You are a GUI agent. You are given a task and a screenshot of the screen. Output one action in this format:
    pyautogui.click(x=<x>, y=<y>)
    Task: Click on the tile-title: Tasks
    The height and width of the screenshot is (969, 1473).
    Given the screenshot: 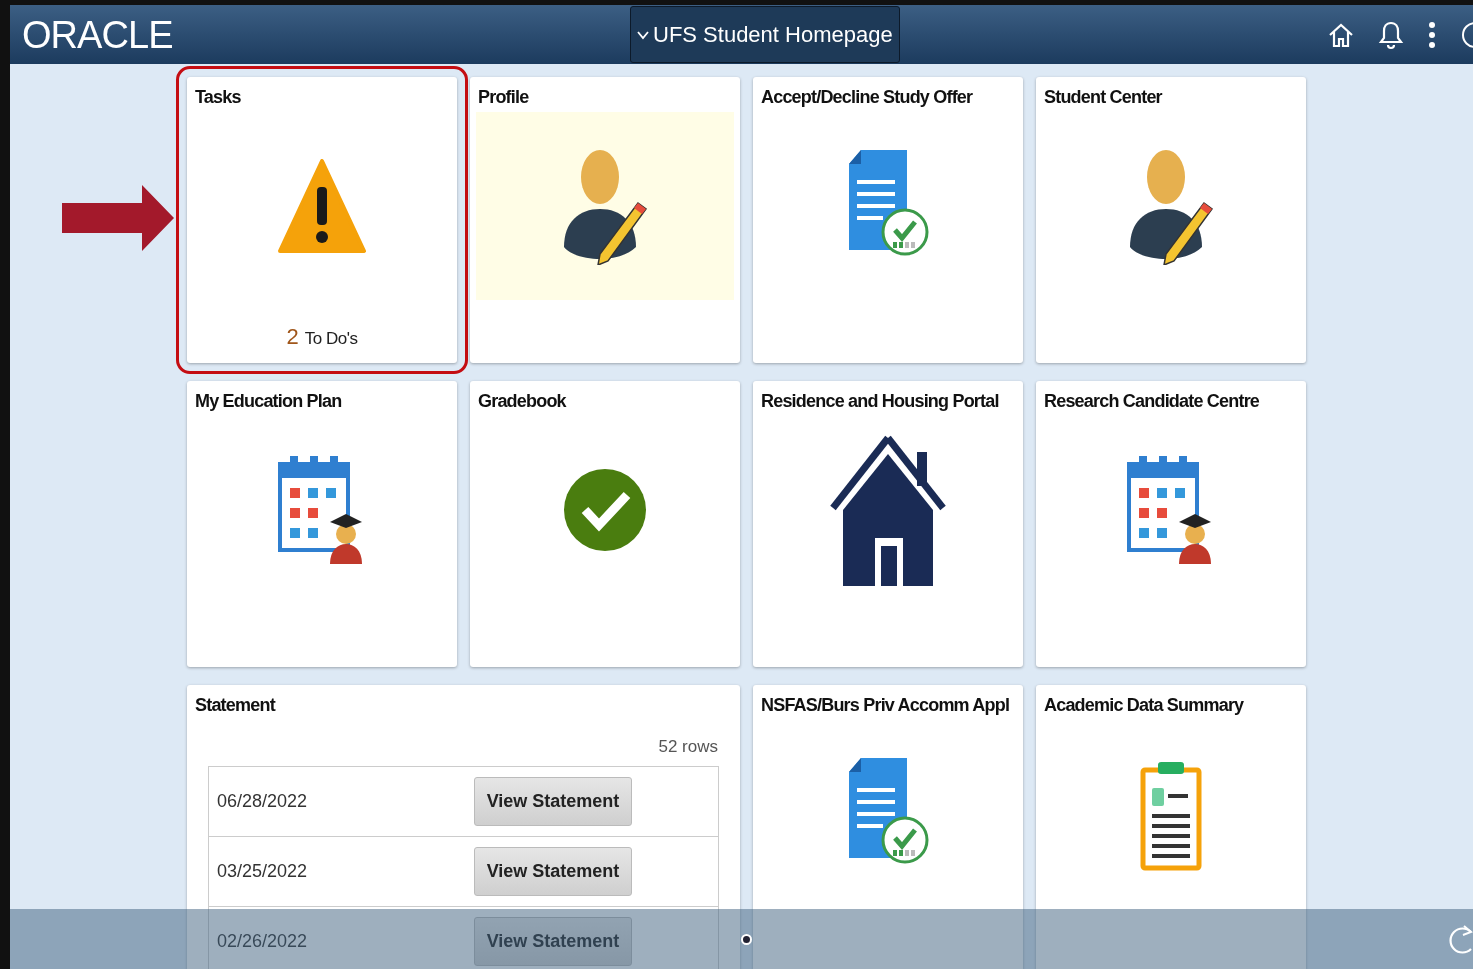 What is the action you would take?
    pyautogui.click(x=218, y=97)
    